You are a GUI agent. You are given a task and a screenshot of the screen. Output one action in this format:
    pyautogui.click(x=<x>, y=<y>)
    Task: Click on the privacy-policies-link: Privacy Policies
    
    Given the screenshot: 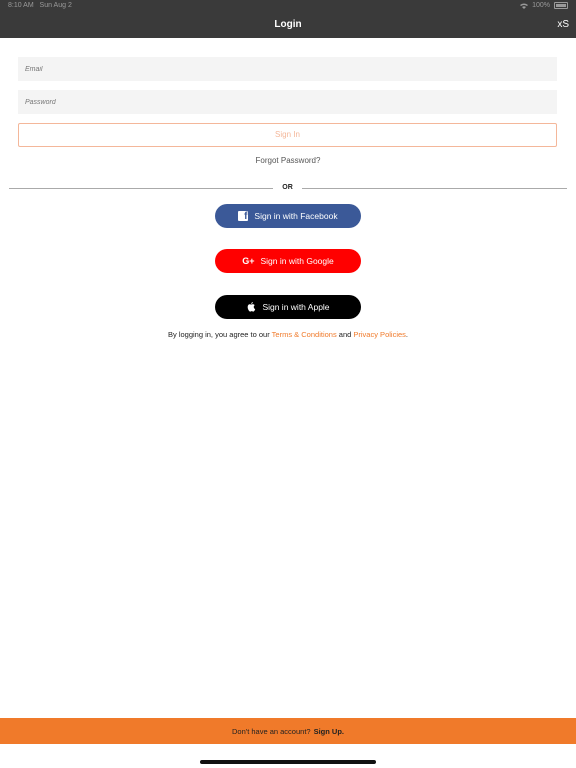 What is the action you would take?
    pyautogui.click(x=379, y=334)
    